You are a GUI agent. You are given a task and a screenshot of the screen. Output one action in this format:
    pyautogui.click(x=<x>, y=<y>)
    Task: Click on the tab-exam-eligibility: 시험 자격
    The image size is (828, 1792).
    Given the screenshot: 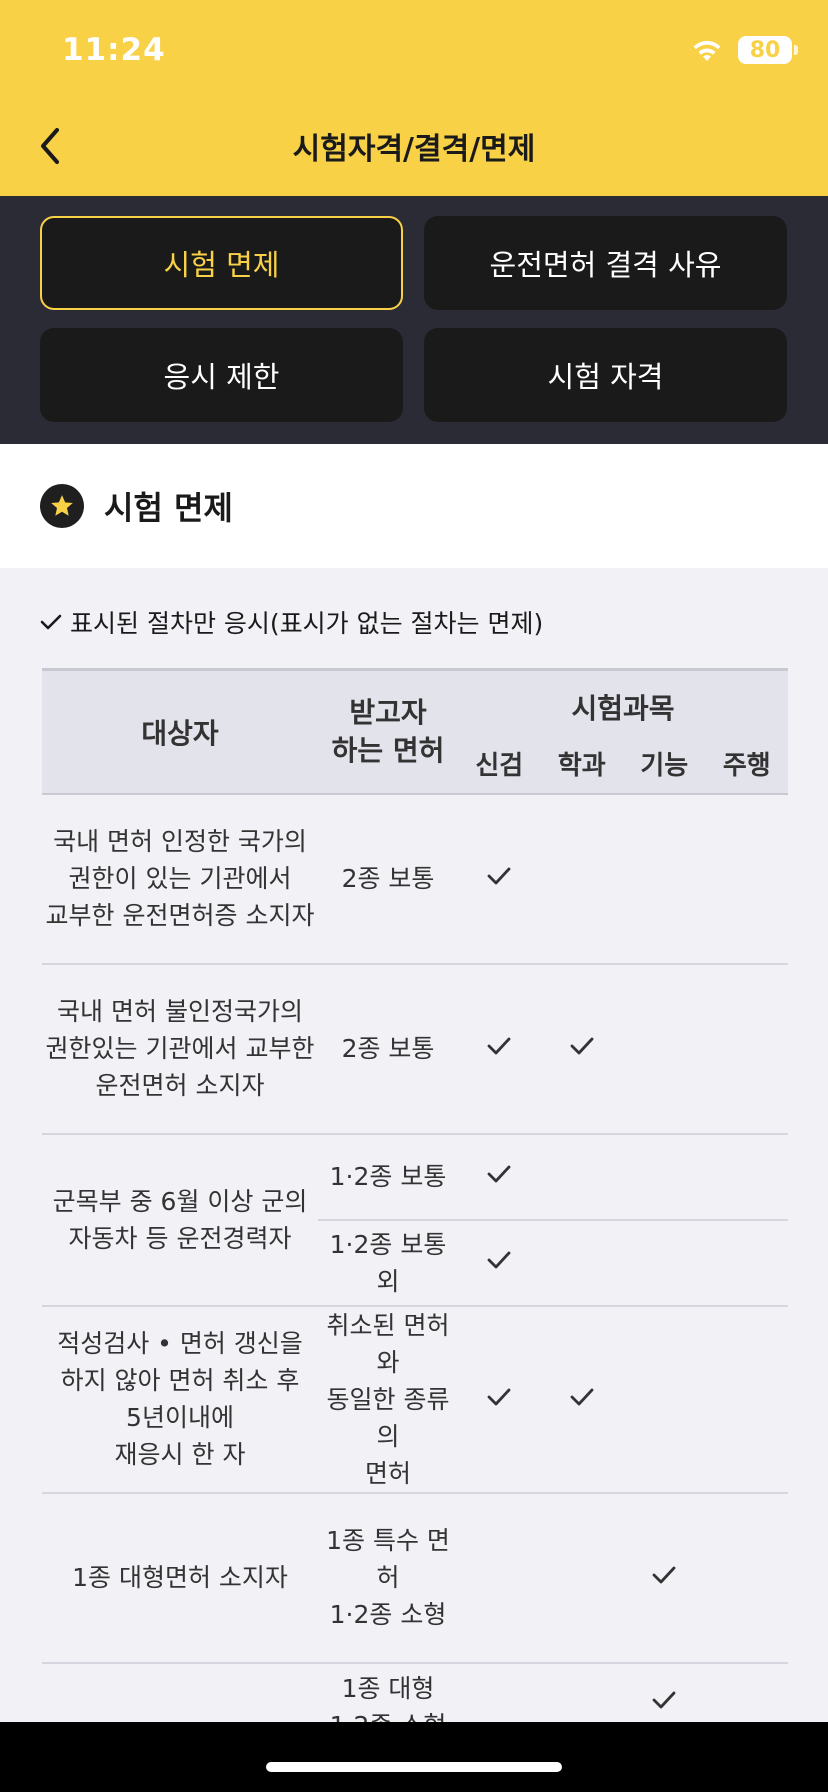 What is the action you would take?
    pyautogui.click(x=605, y=375)
    